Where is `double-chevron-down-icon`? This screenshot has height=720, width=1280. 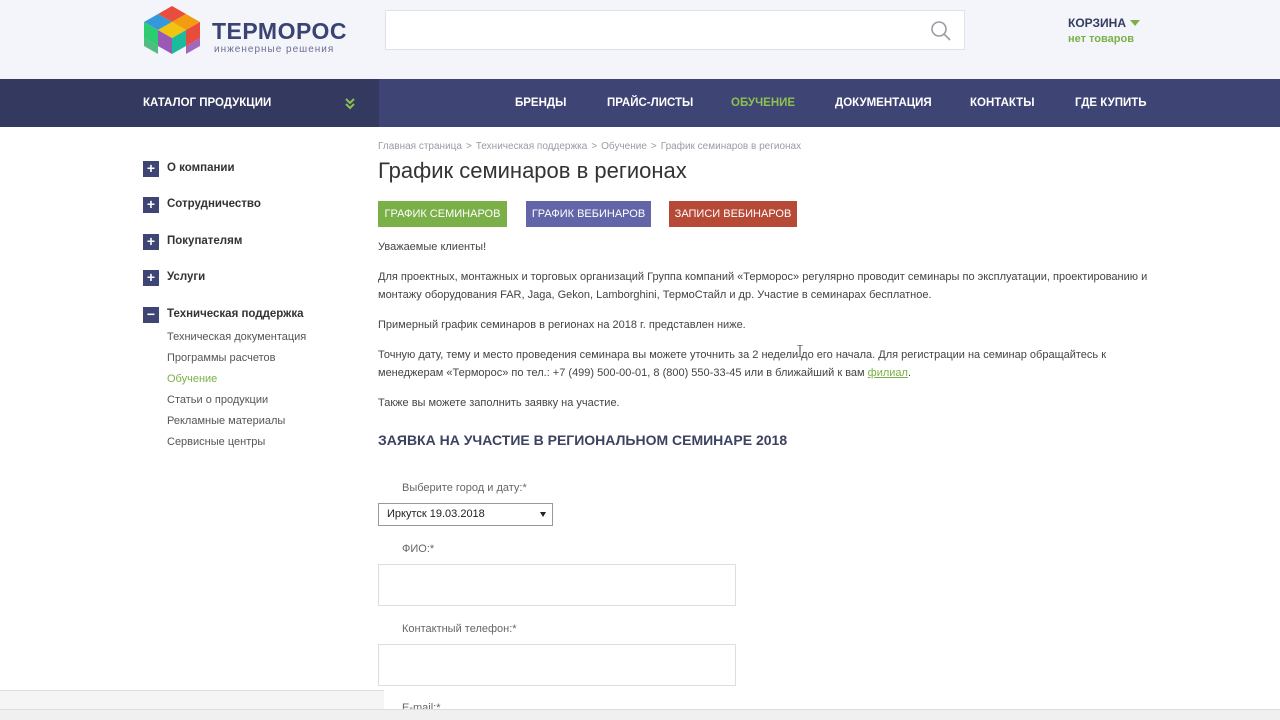 double-chevron-down-icon is located at coordinates (350, 104).